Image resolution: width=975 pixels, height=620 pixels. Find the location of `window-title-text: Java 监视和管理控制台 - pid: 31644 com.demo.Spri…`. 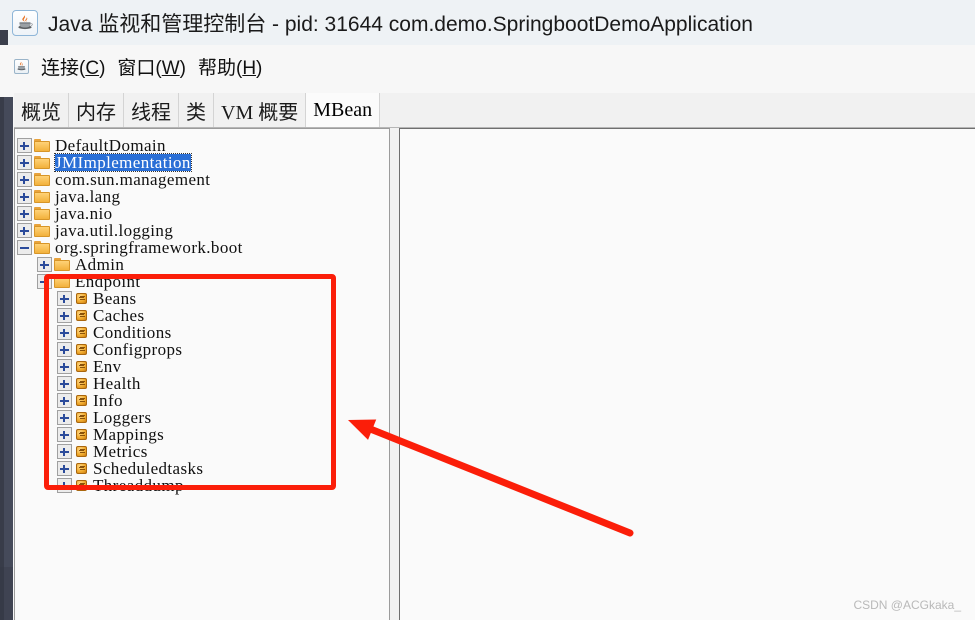

window-title-text: Java 监视和管理控制台 - pid: 31644 com.demo.Spri… is located at coordinates (400, 24).